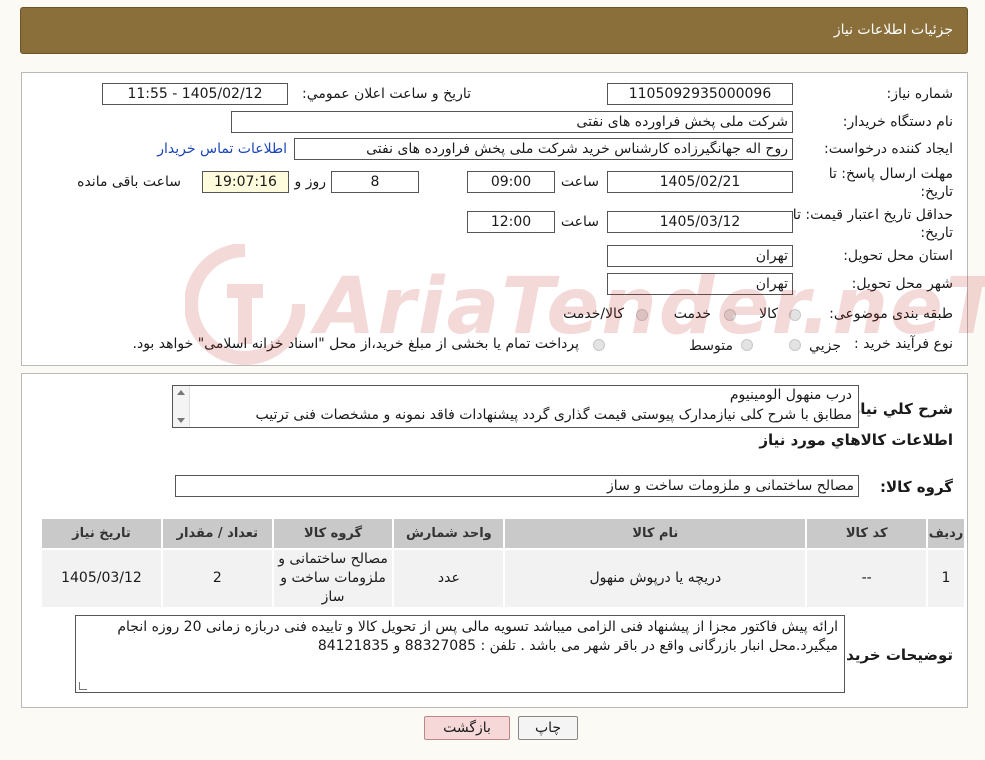 This screenshot has height=760, width=985. What do you see at coordinates (936, 192) in the screenshot?
I see `deadline-label-date: تاریخ:` at bounding box center [936, 192].